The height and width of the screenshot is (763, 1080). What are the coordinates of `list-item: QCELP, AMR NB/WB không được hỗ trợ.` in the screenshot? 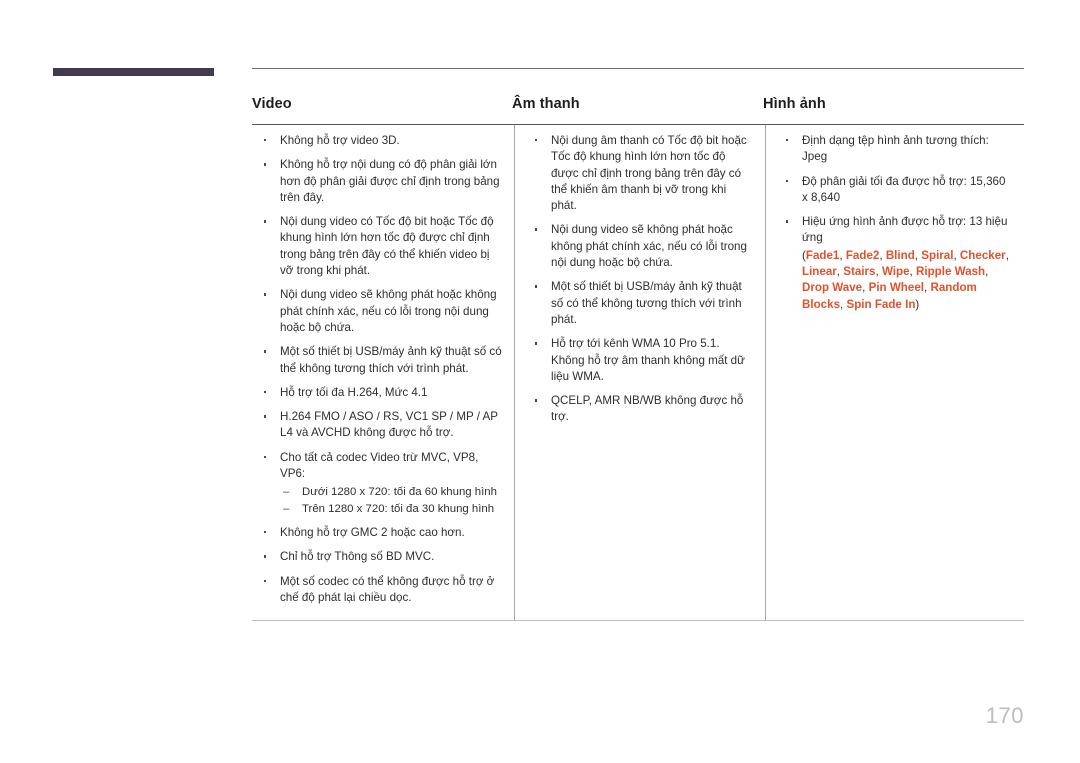 It's located at (641, 409).